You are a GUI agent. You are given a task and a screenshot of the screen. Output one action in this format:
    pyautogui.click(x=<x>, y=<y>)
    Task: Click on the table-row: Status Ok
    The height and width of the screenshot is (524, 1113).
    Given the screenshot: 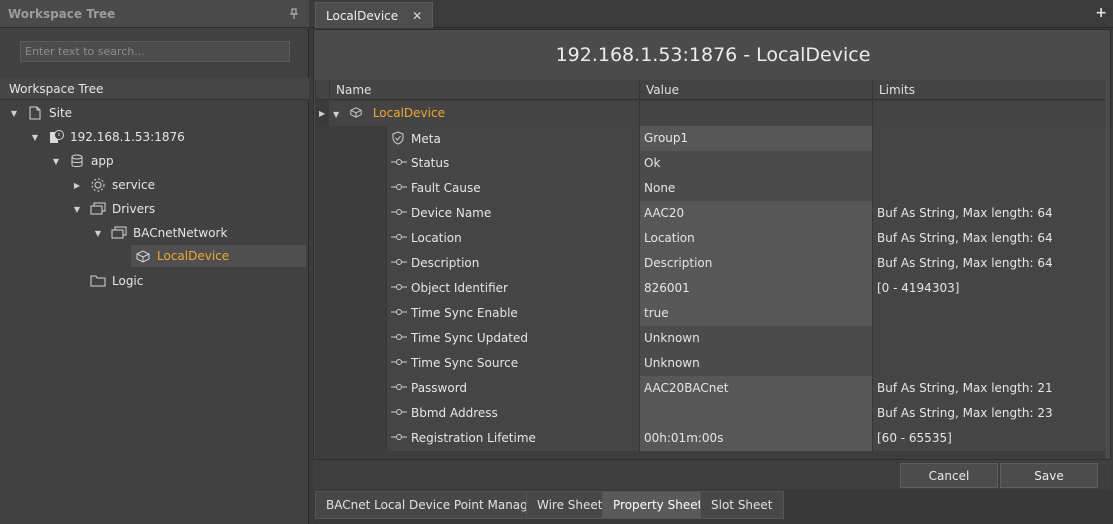 What is the action you would take?
    pyautogui.click(x=710, y=163)
    